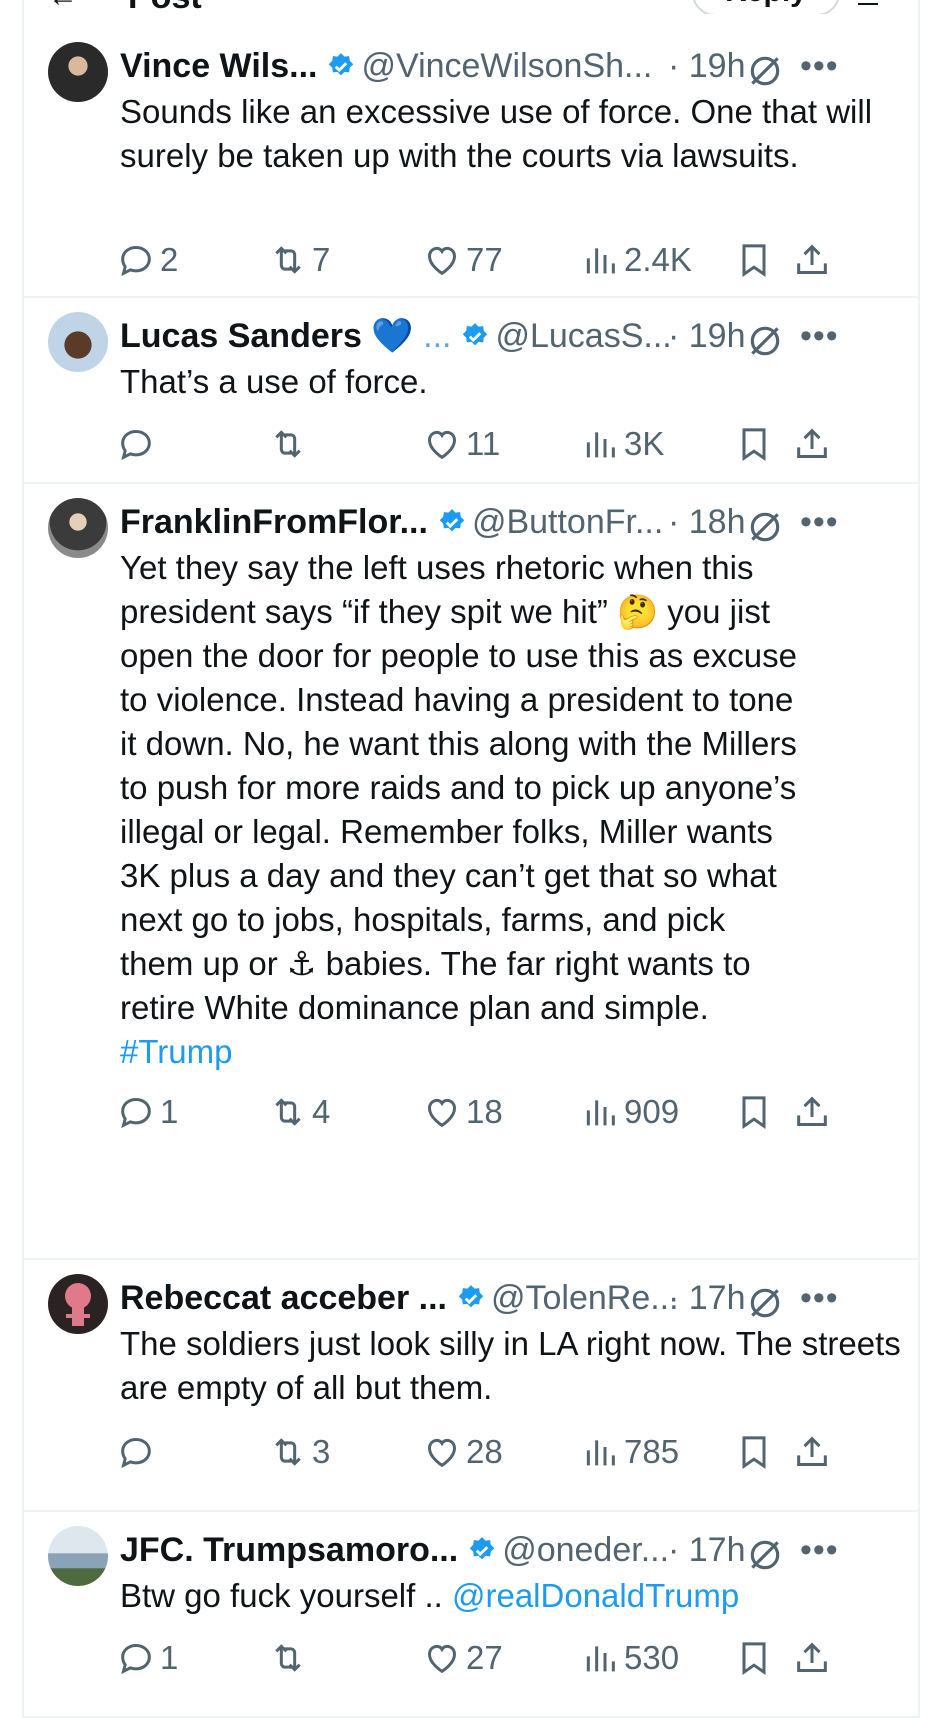  I want to click on views-action: 530, so click(629, 1658).